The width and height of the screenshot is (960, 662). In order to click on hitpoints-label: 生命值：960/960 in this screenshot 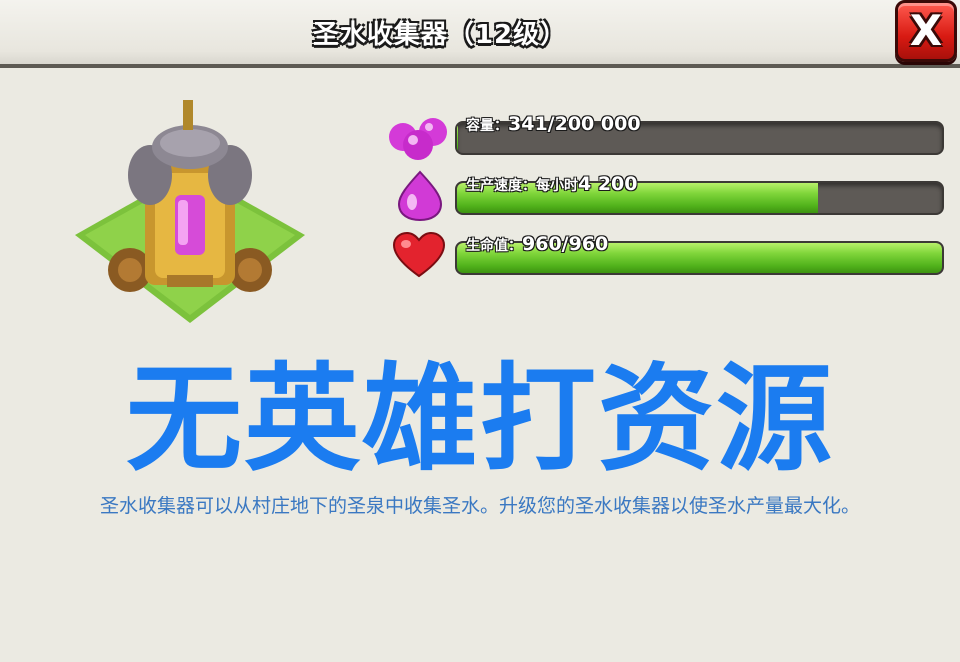, I will do `click(537, 244)`.